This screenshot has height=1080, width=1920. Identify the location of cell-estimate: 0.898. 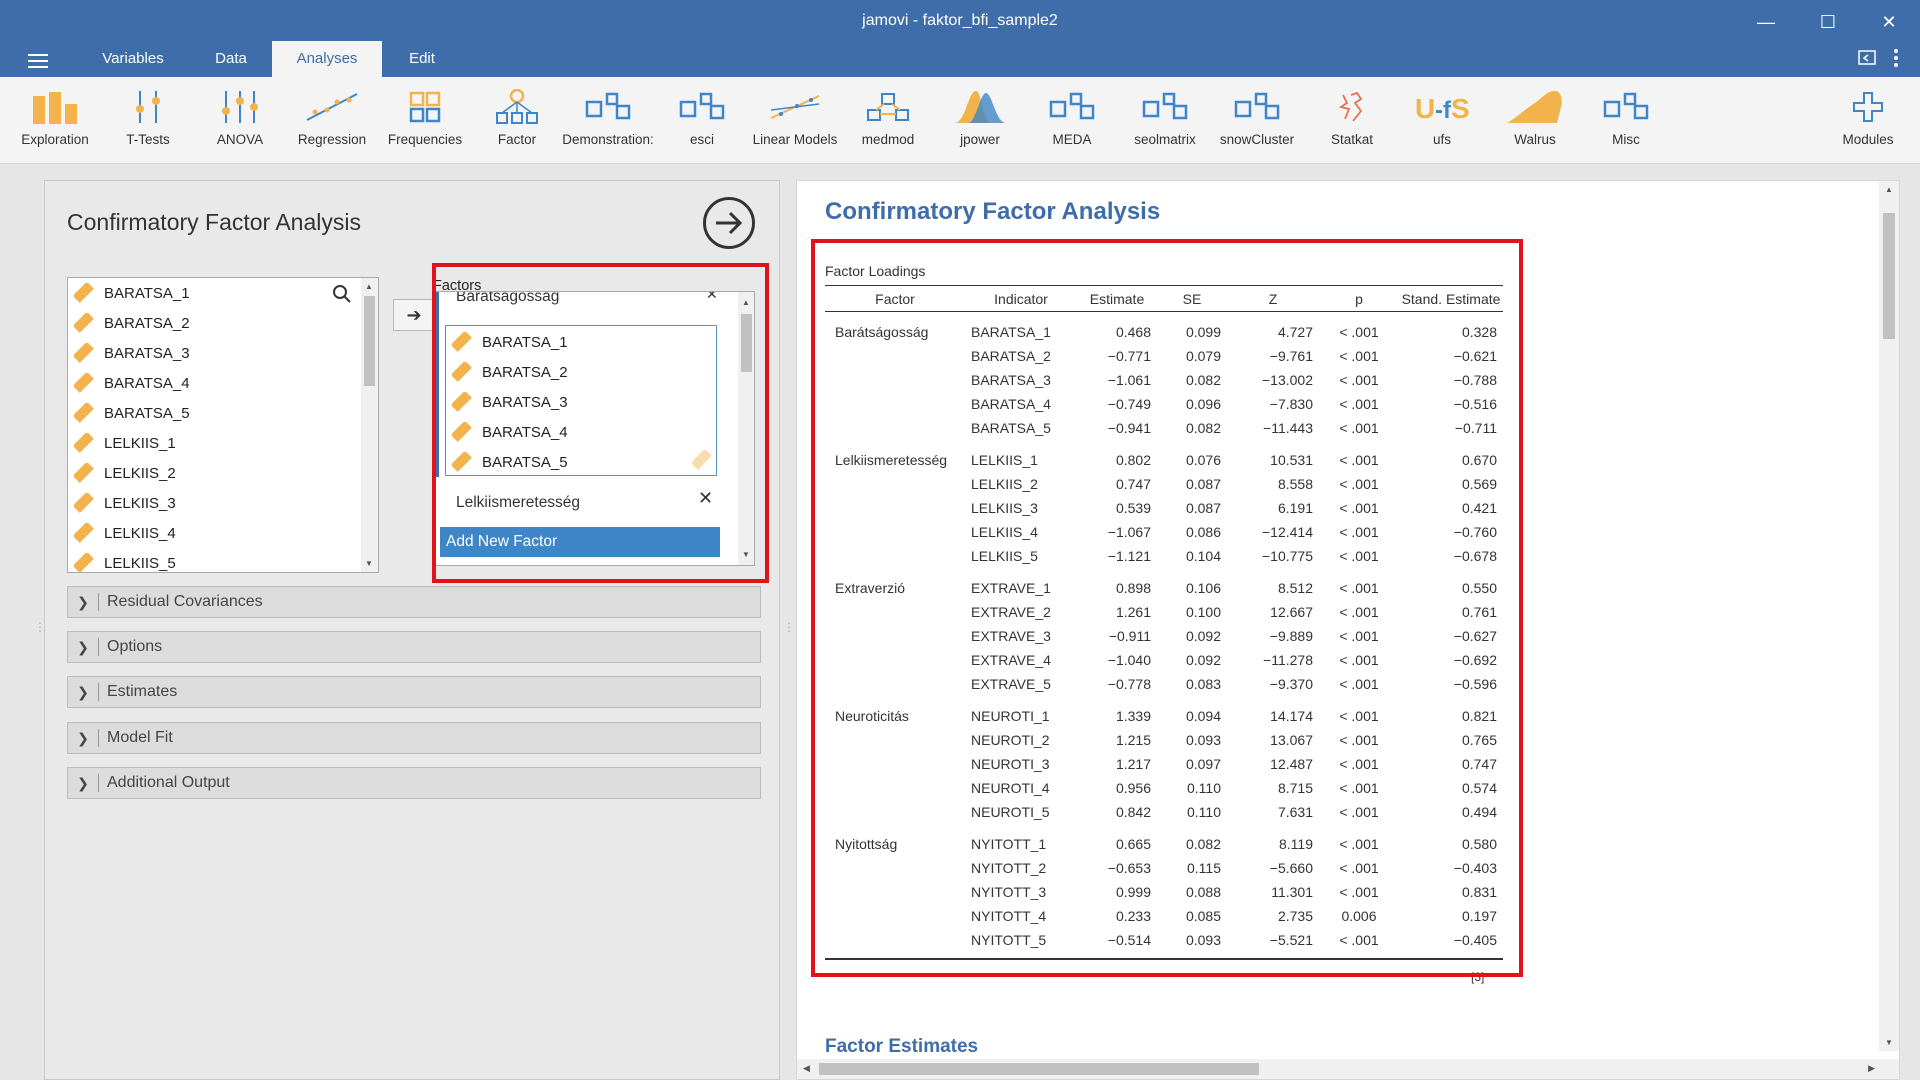
(1133, 587).